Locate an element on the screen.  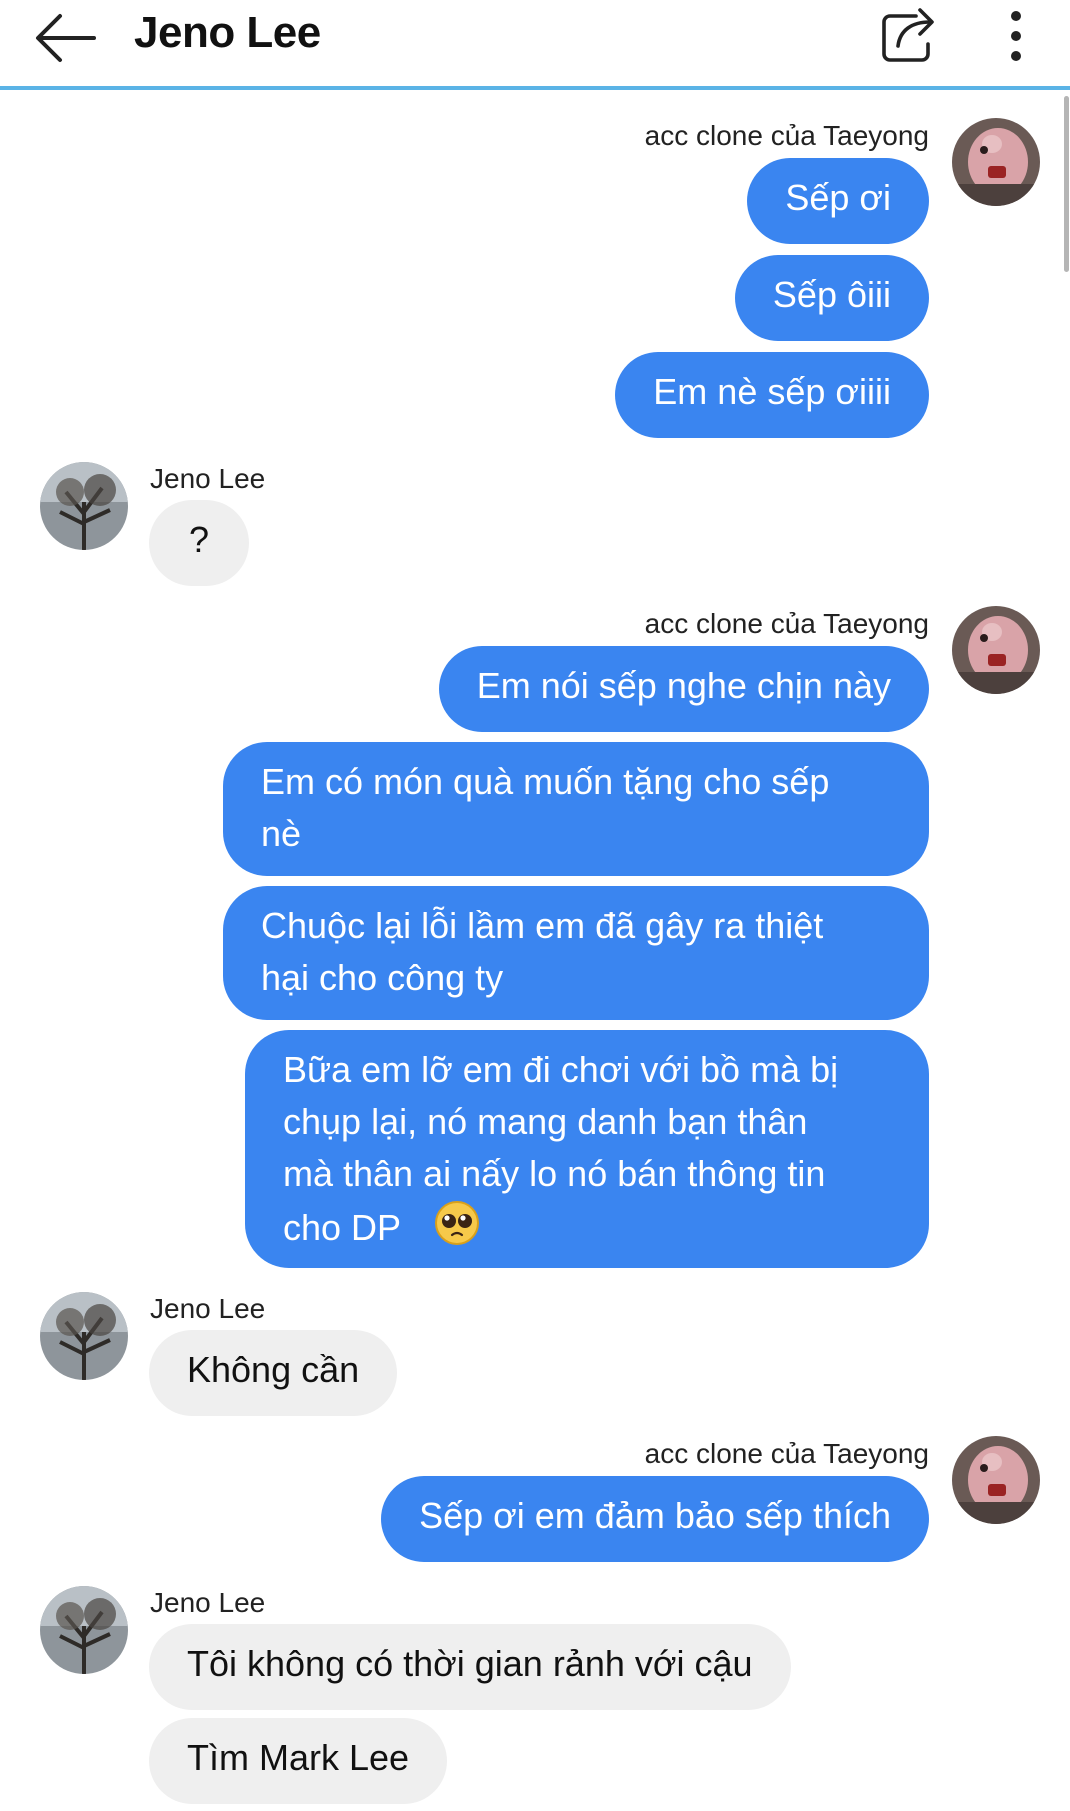
chat-header: Jeno Lee is located at coordinates (535, 44).